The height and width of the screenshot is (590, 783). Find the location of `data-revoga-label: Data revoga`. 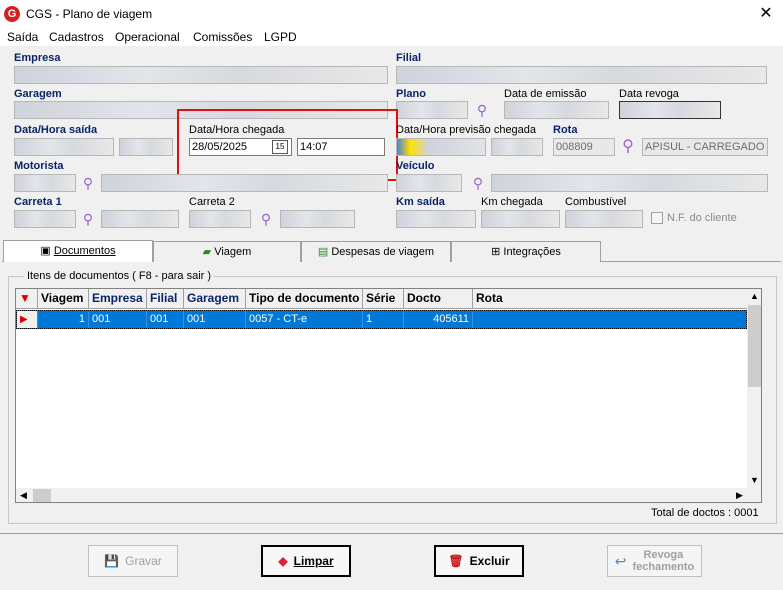

data-revoga-label: Data revoga is located at coordinates (649, 94).